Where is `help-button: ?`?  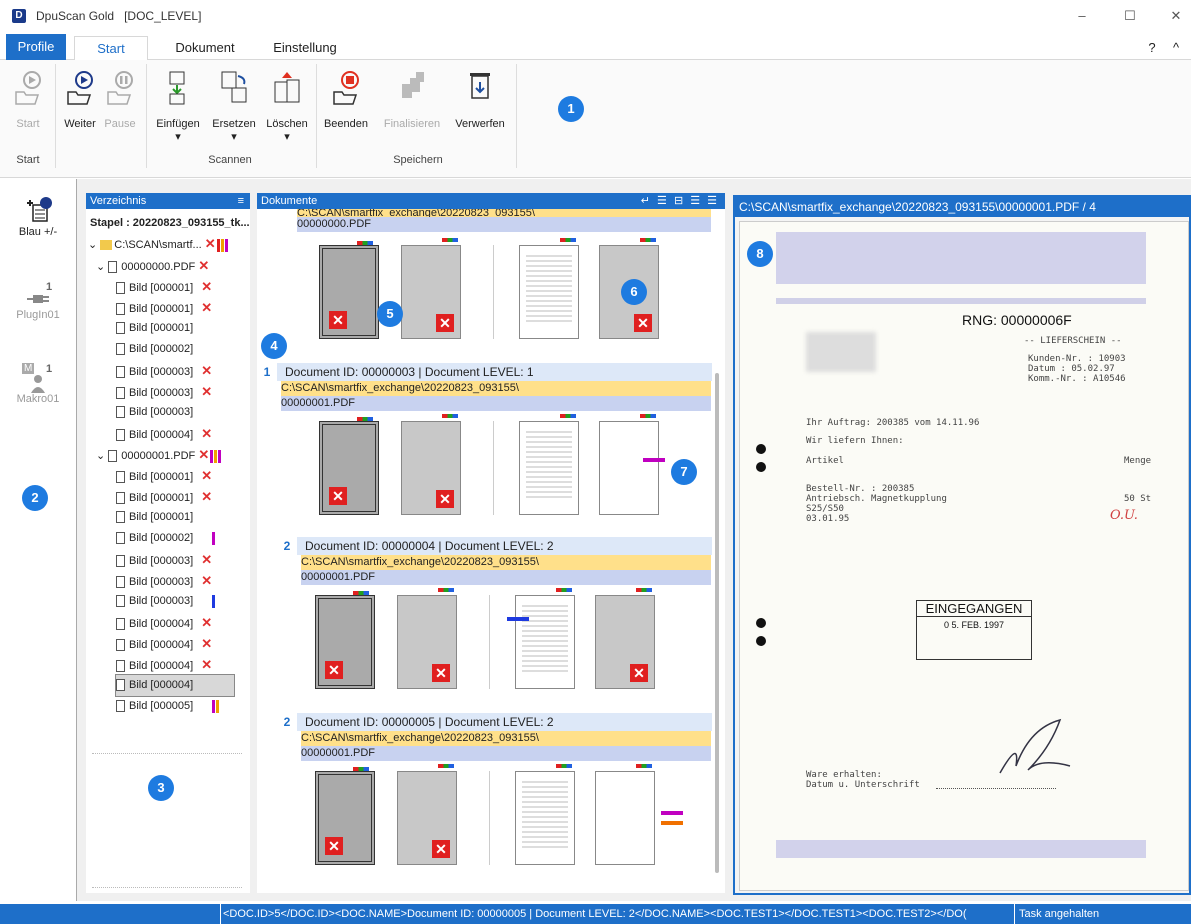 help-button: ? is located at coordinates (1152, 48).